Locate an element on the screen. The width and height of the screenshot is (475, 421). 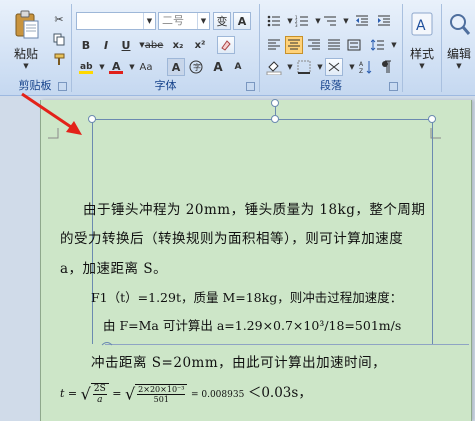
clipboard-group: 粘贴 ▼ ✂ 剪贴板 is located at coordinates (35, 47).